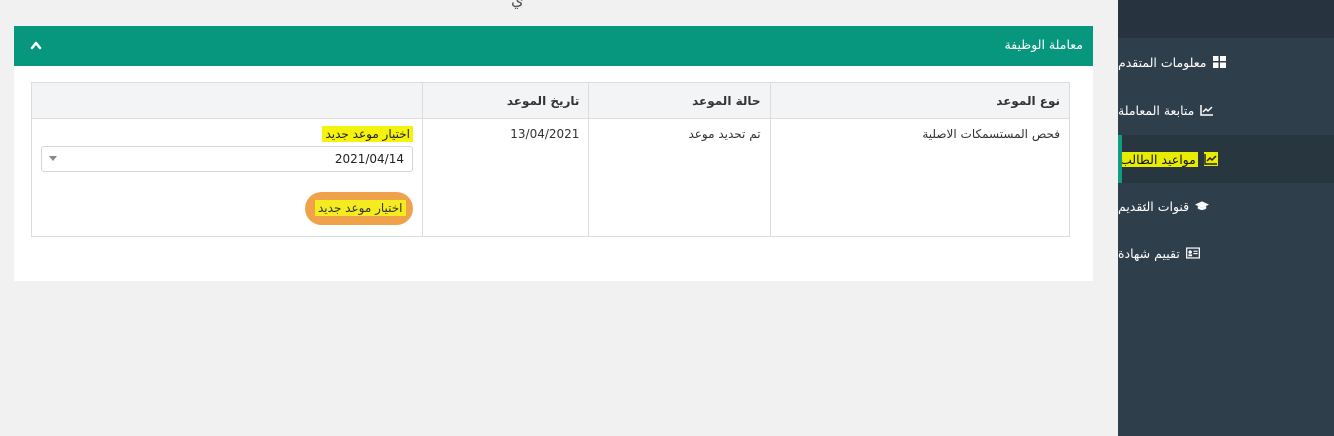  What do you see at coordinates (920, 100) in the screenshot?
I see `header-appointment-type: نوع الموعد` at bounding box center [920, 100].